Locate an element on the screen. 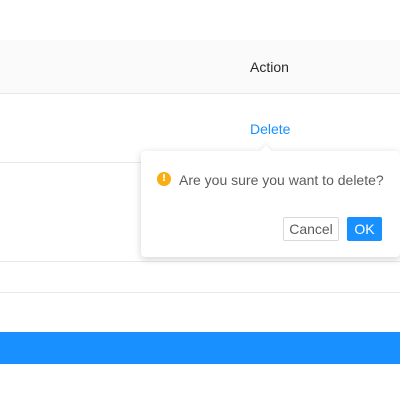 This screenshot has height=400, width=400. delete-link: Delete is located at coordinates (270, 129).